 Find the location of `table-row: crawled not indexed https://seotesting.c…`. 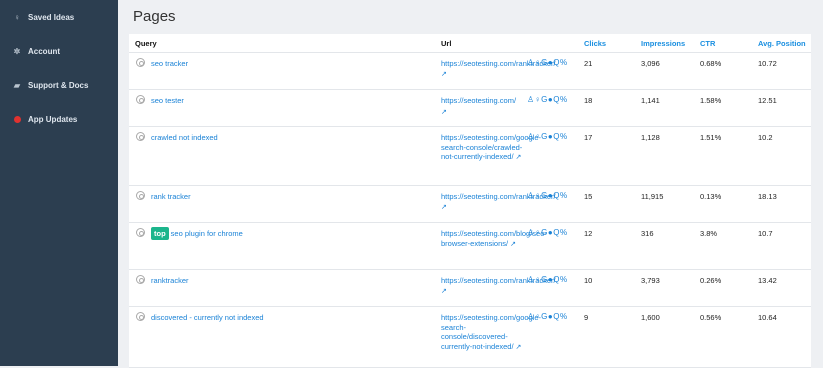

table-row: crawled not indexed https://seotesting.c… is located at coordinates (470, 156).